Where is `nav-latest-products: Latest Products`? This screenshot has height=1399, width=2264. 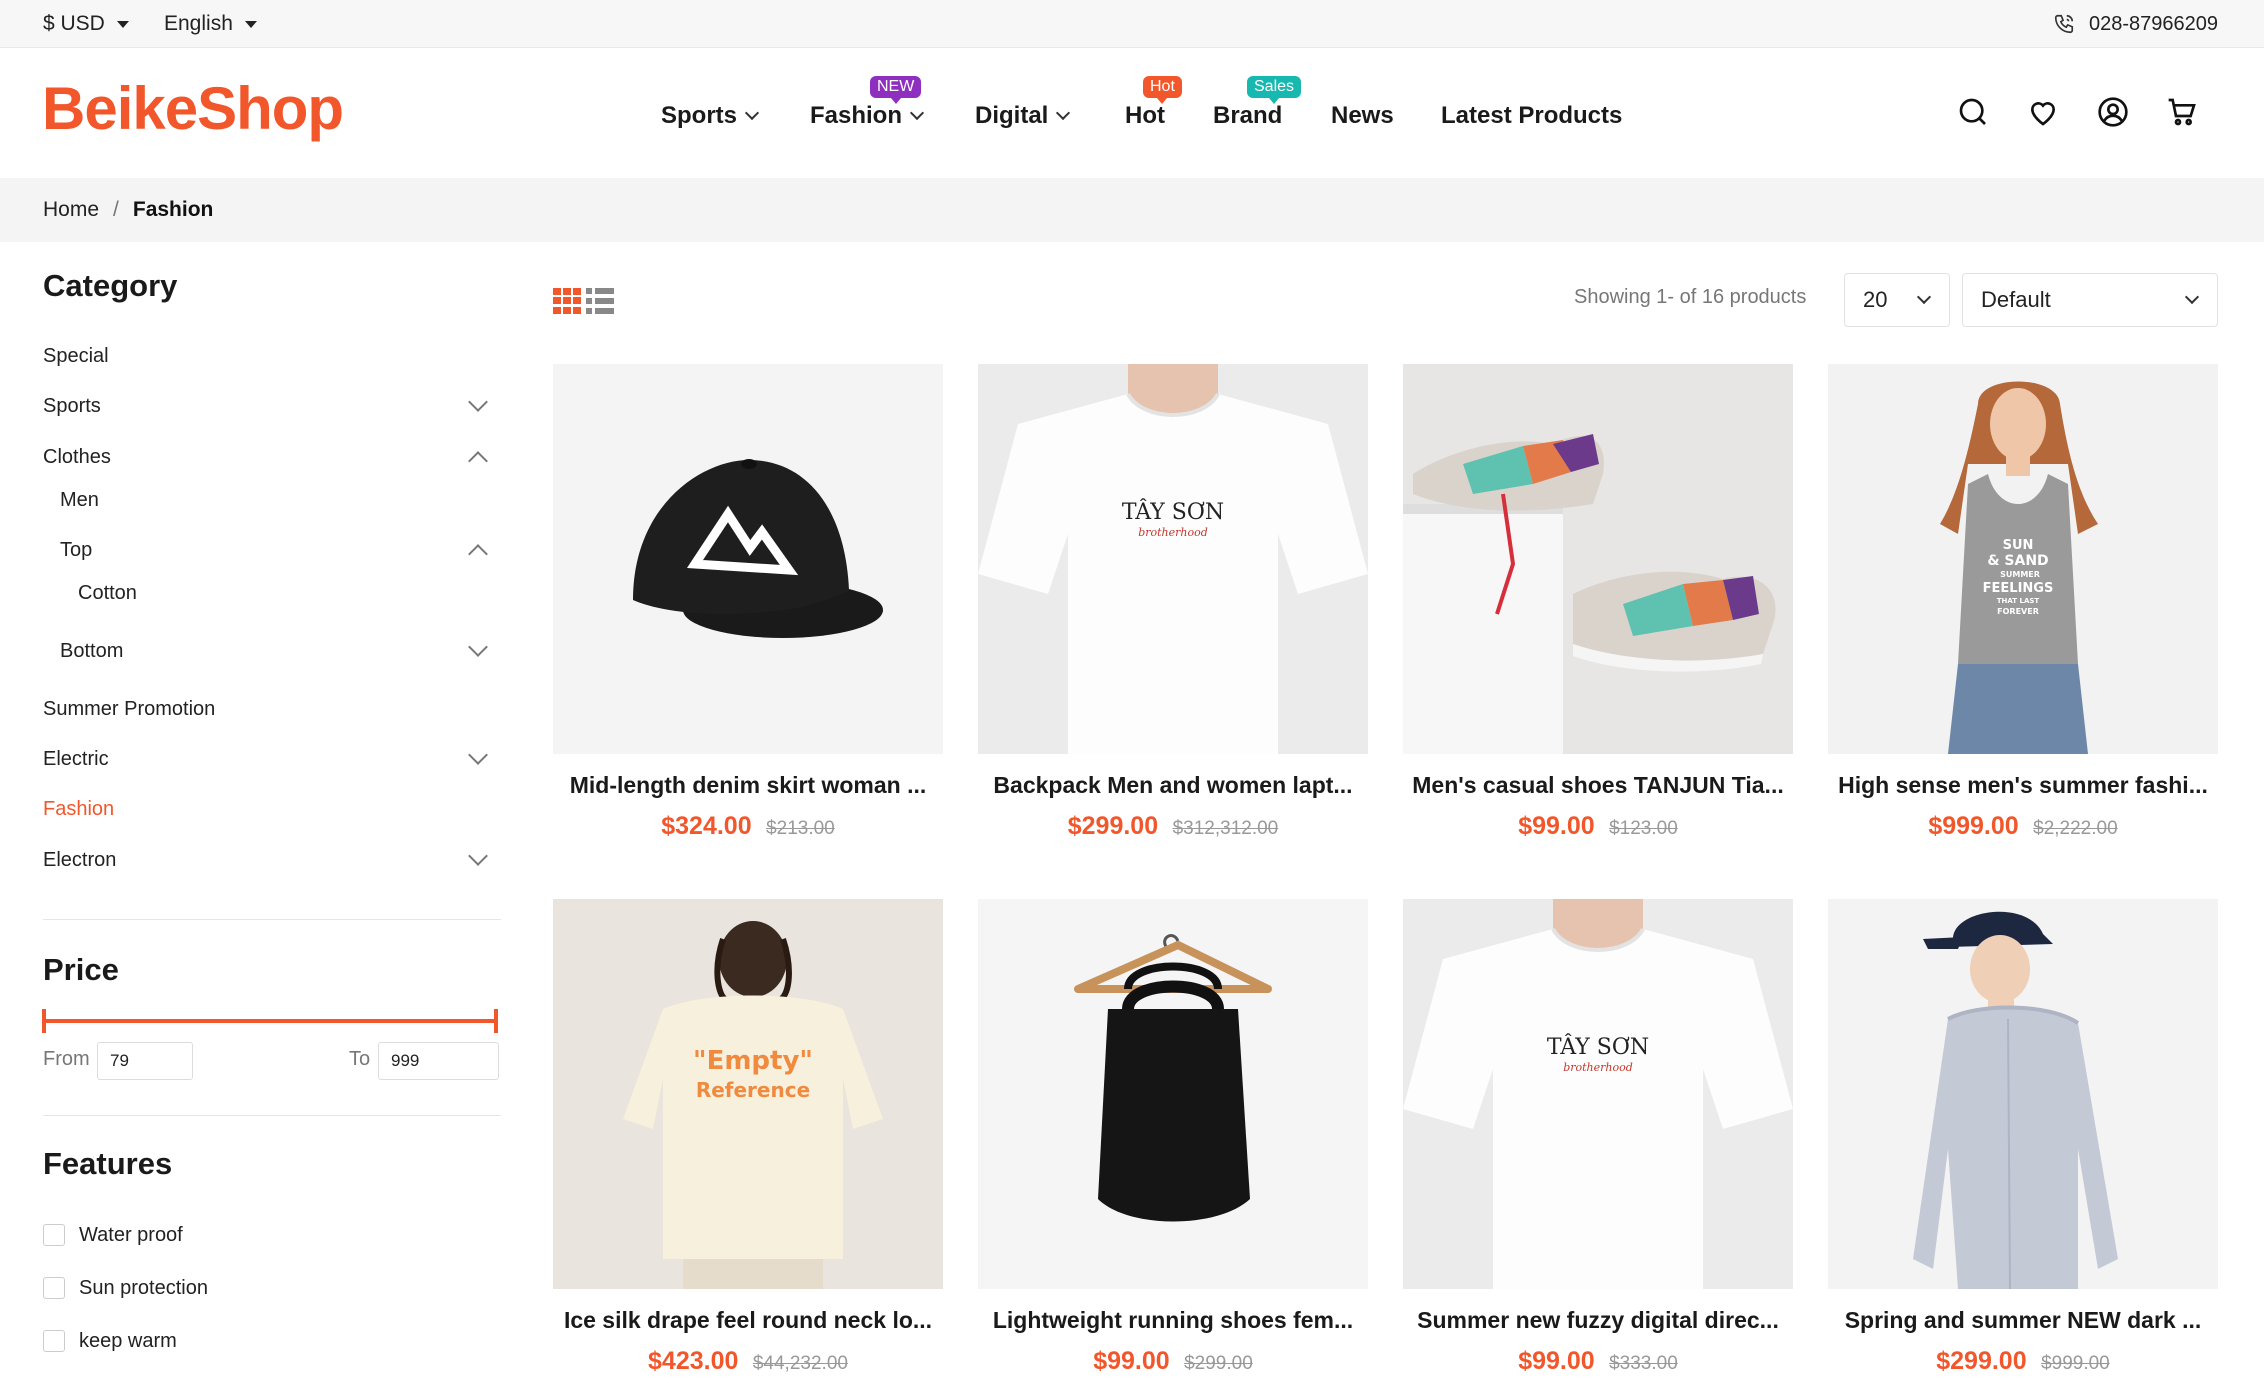
nav-latest-products: Latest Products is located at coordinates (1531, 116).